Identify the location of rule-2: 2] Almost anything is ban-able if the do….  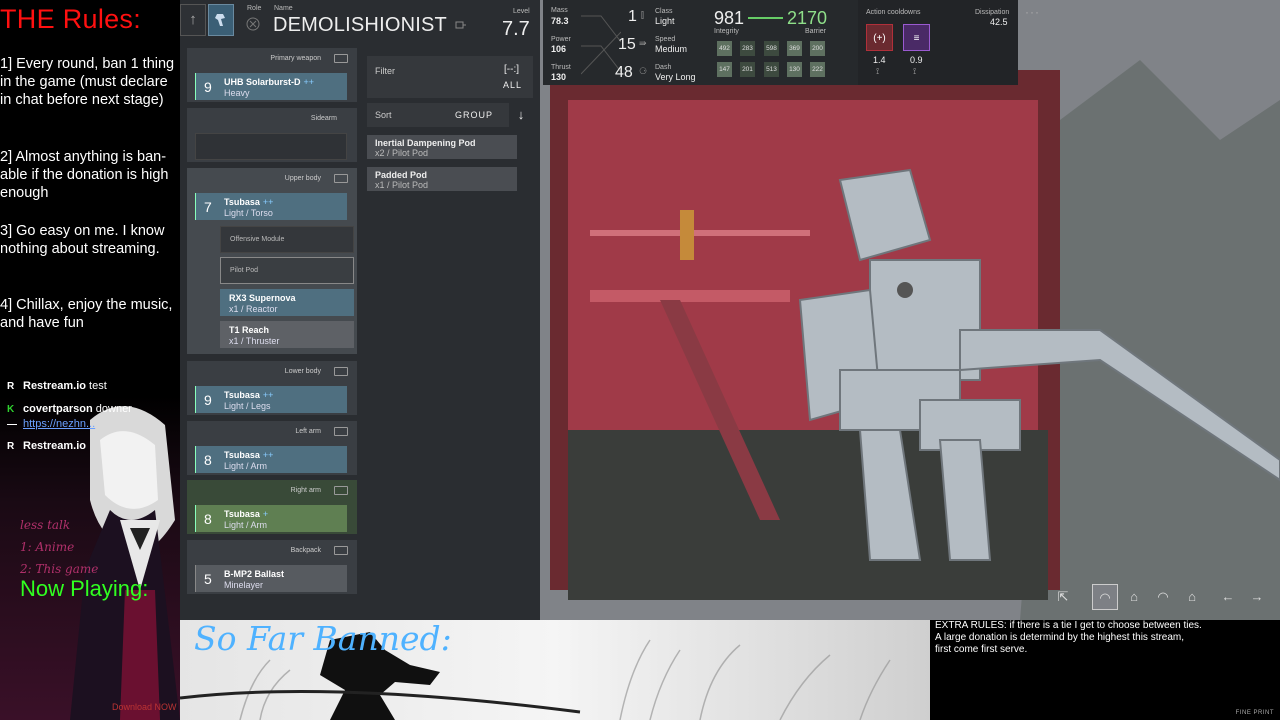
(84, 175).